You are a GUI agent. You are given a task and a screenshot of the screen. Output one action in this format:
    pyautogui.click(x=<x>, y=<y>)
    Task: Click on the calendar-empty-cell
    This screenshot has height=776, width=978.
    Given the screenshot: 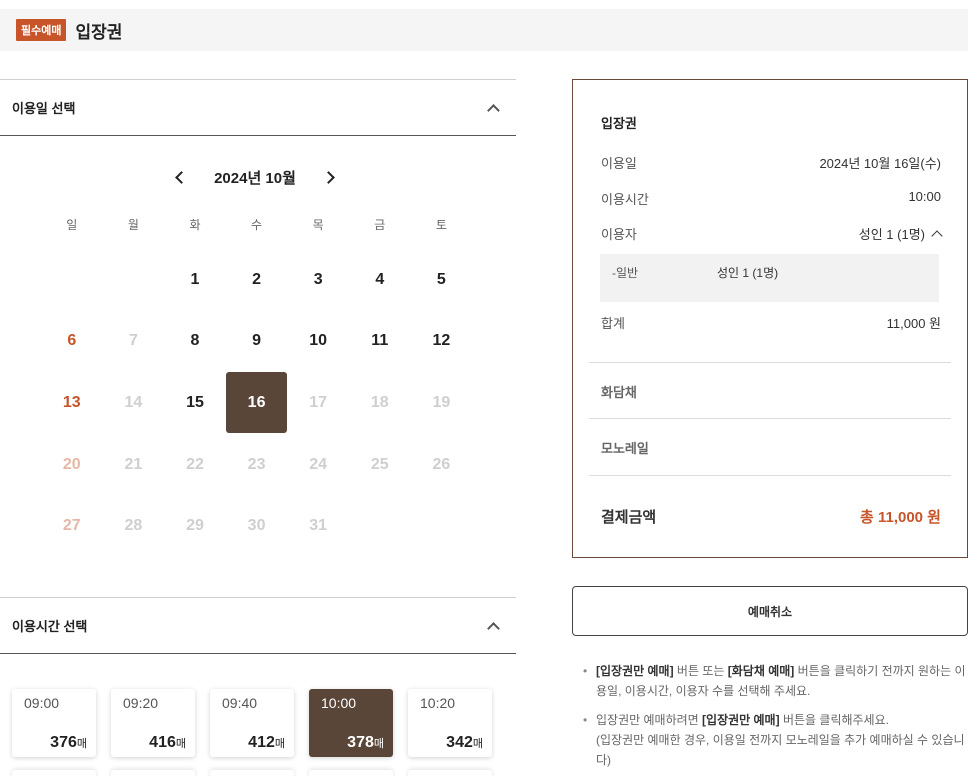 What is the action you would take?
    pyautogui.click(x=72, y=280)
    